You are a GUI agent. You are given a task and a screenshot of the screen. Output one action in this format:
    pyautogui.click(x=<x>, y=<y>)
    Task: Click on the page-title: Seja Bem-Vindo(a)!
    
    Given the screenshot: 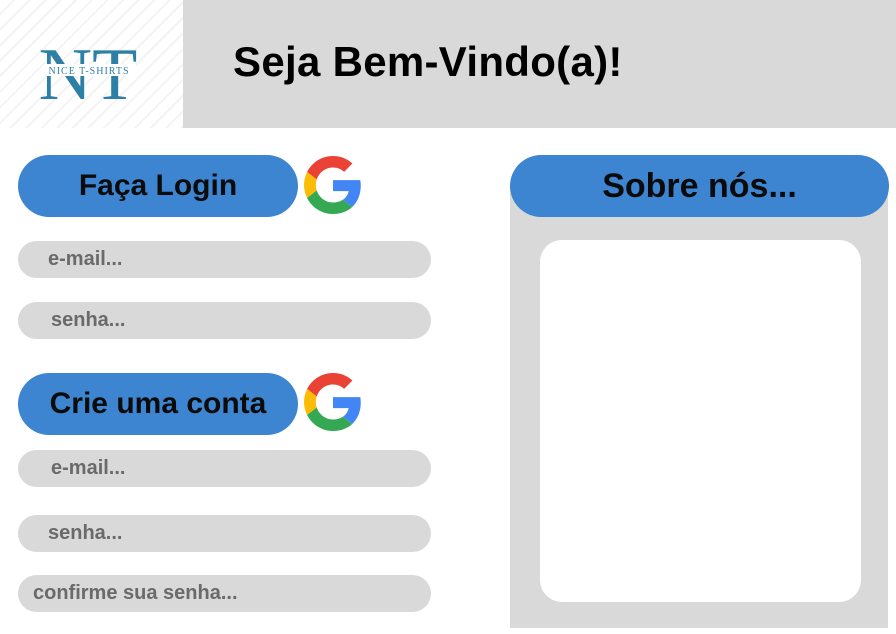 What is the action you would take?
    pyautogui.click(x=428, y=61)
    